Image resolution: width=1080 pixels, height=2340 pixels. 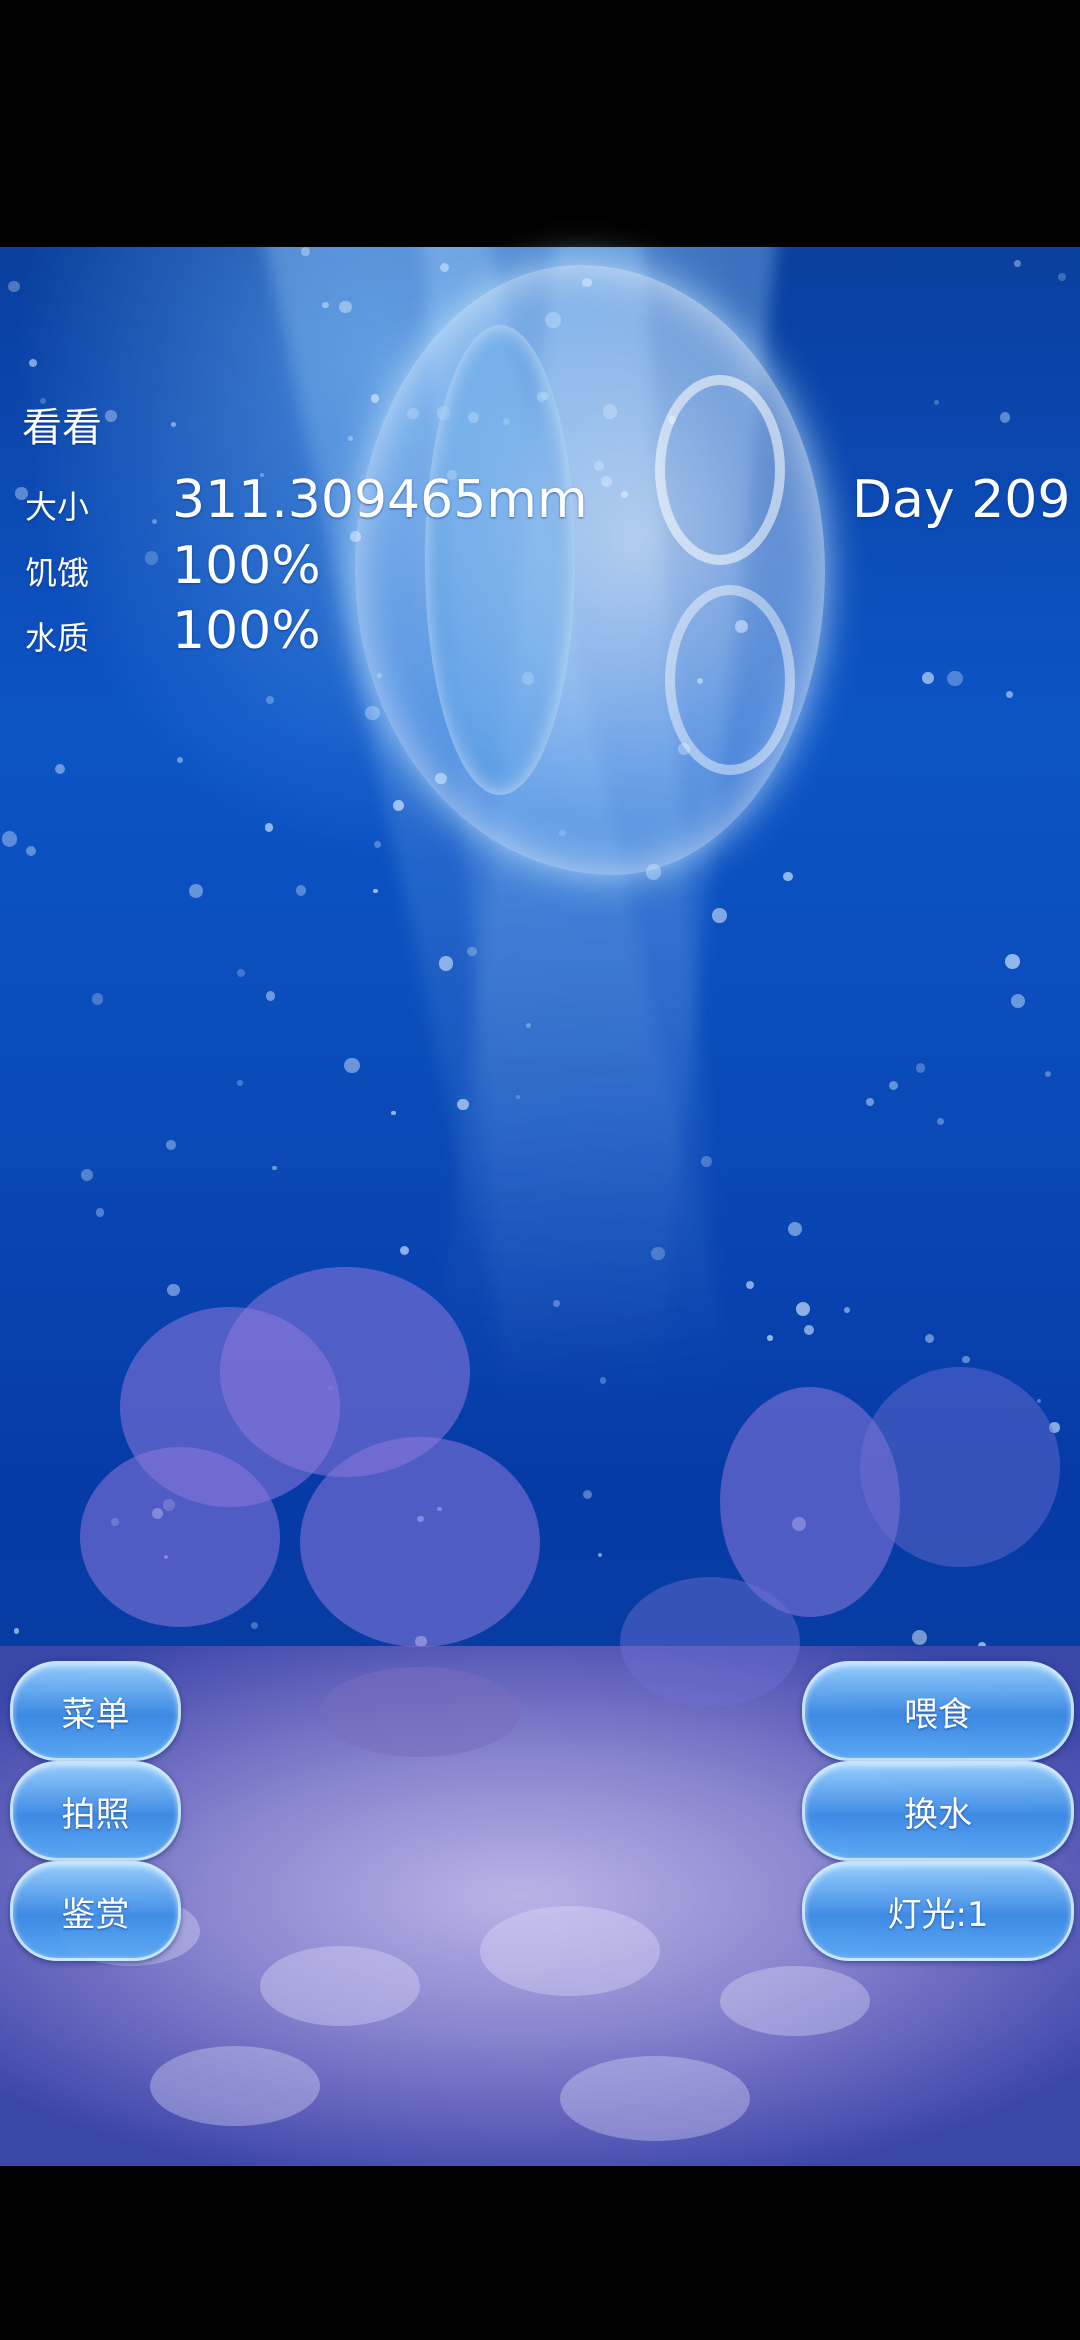 I want to click on photo-button: 拍照, so click(x=95, y=1811).